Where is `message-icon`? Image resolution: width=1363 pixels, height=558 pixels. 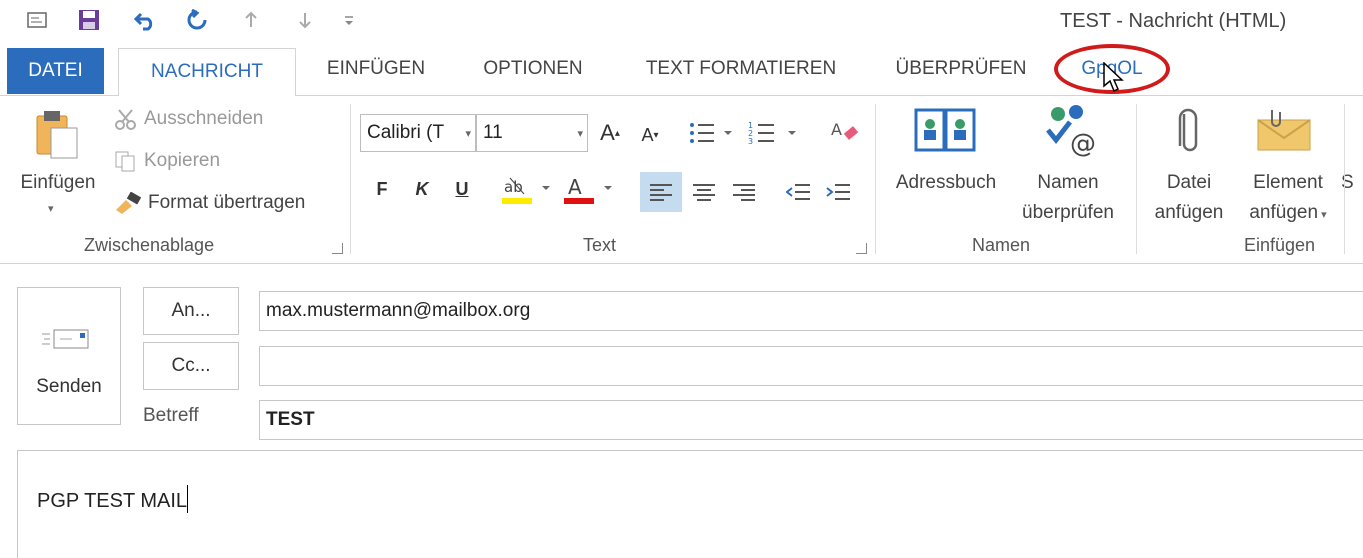
message-icon is located at coordinates (37, 20).